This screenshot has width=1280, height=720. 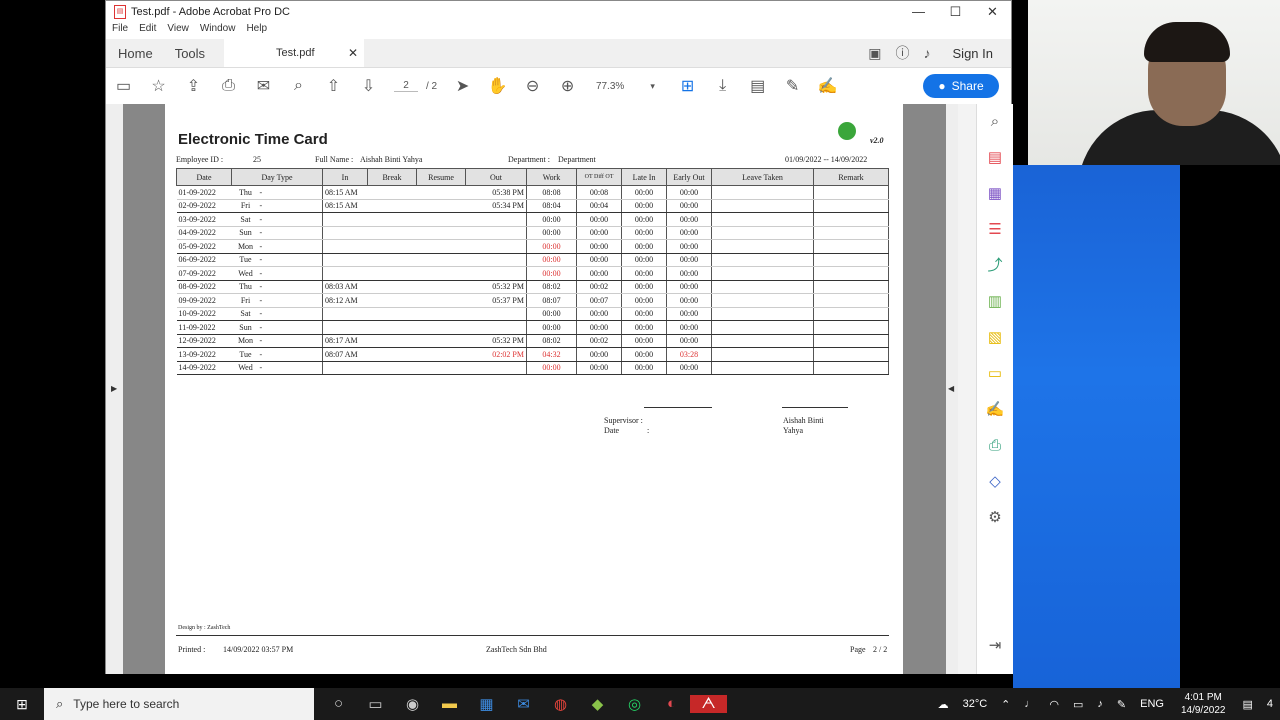 What do you see at coordinates (123, 86) in the screenshot?
I see `save-icon: ▭` at bounding box center [123, 86].